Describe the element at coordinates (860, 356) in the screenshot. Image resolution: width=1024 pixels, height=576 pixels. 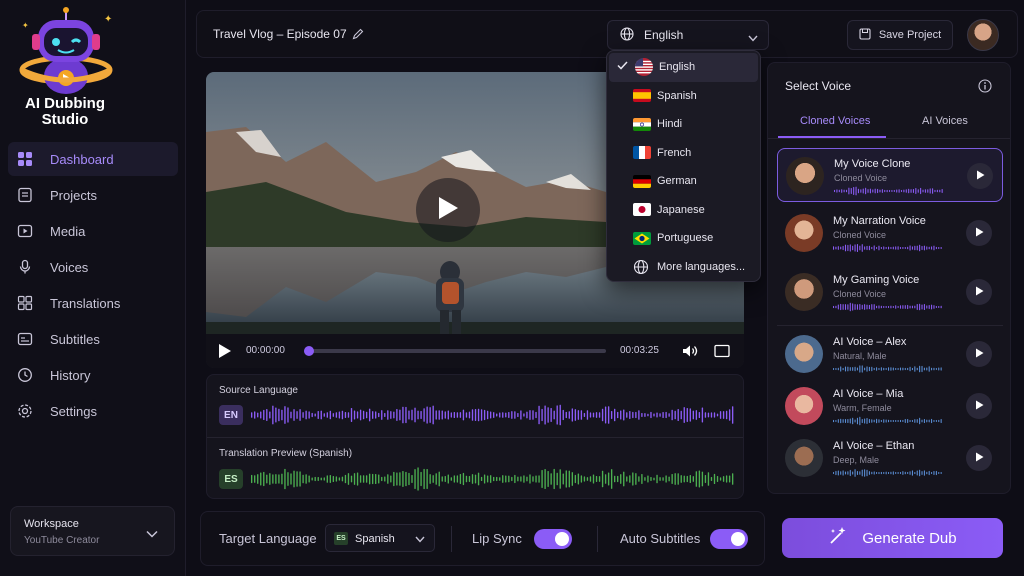
I see `voice-description: Natural, Male` at that location.